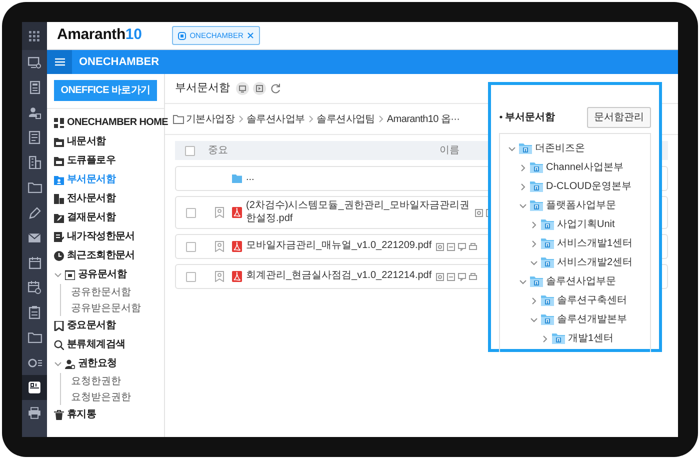 The image size is (700, 459). Describe the element at coordinates (34, 287) in the screenshot. I see `calendar-clock-icon` at that location.